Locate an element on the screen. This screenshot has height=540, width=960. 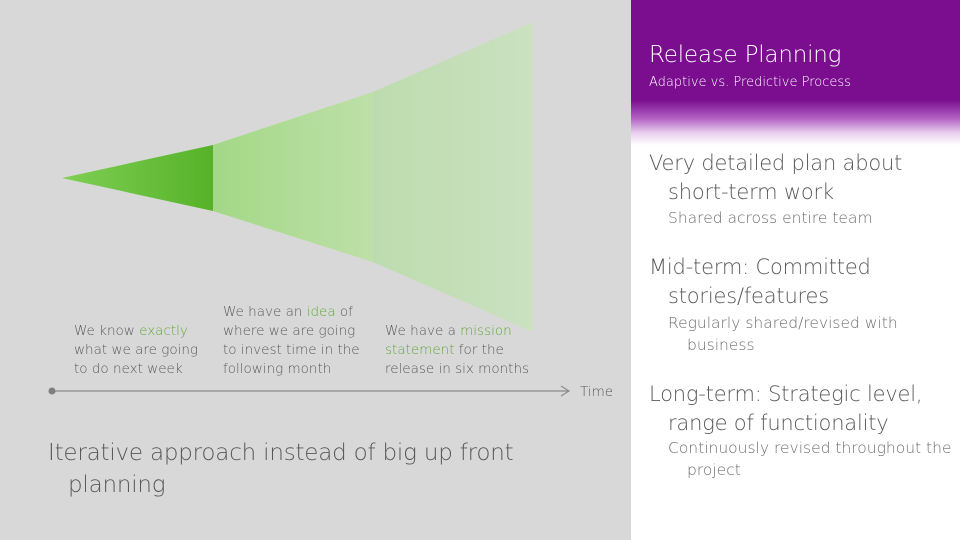
slide-subtitle: Adaptive vs. Predictive Process is located at coordinates (750, 82).